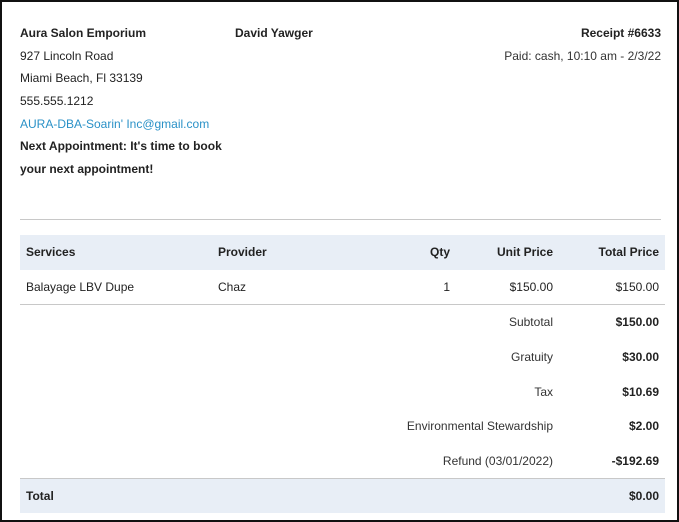 The height and width of the screenshot is (522, 679). What do you see at coordinates (280, 252) in the screenshot?
I see `column-header-provider: Provider` at bounding box center [280, 252].